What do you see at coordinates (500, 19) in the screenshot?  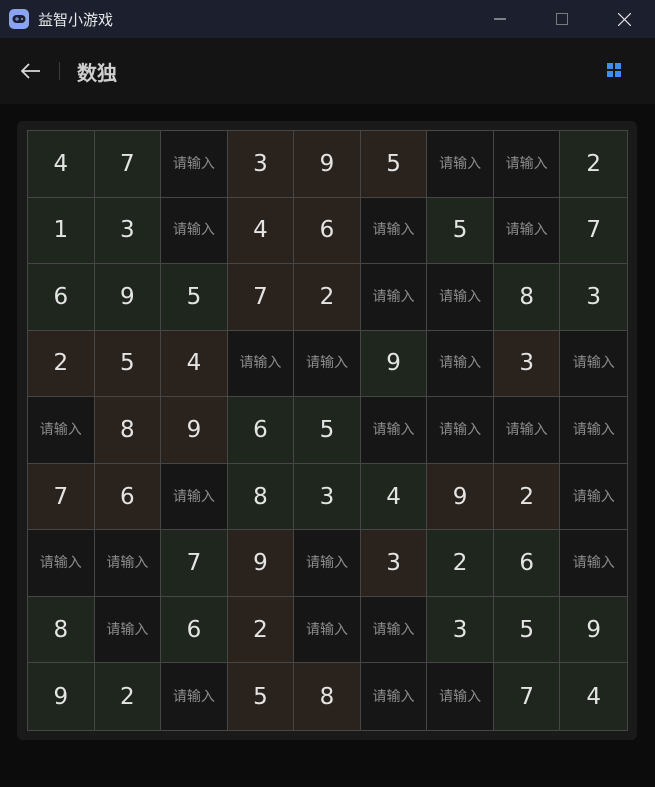 I see `minimize-button` at bounding box center [500, 19].